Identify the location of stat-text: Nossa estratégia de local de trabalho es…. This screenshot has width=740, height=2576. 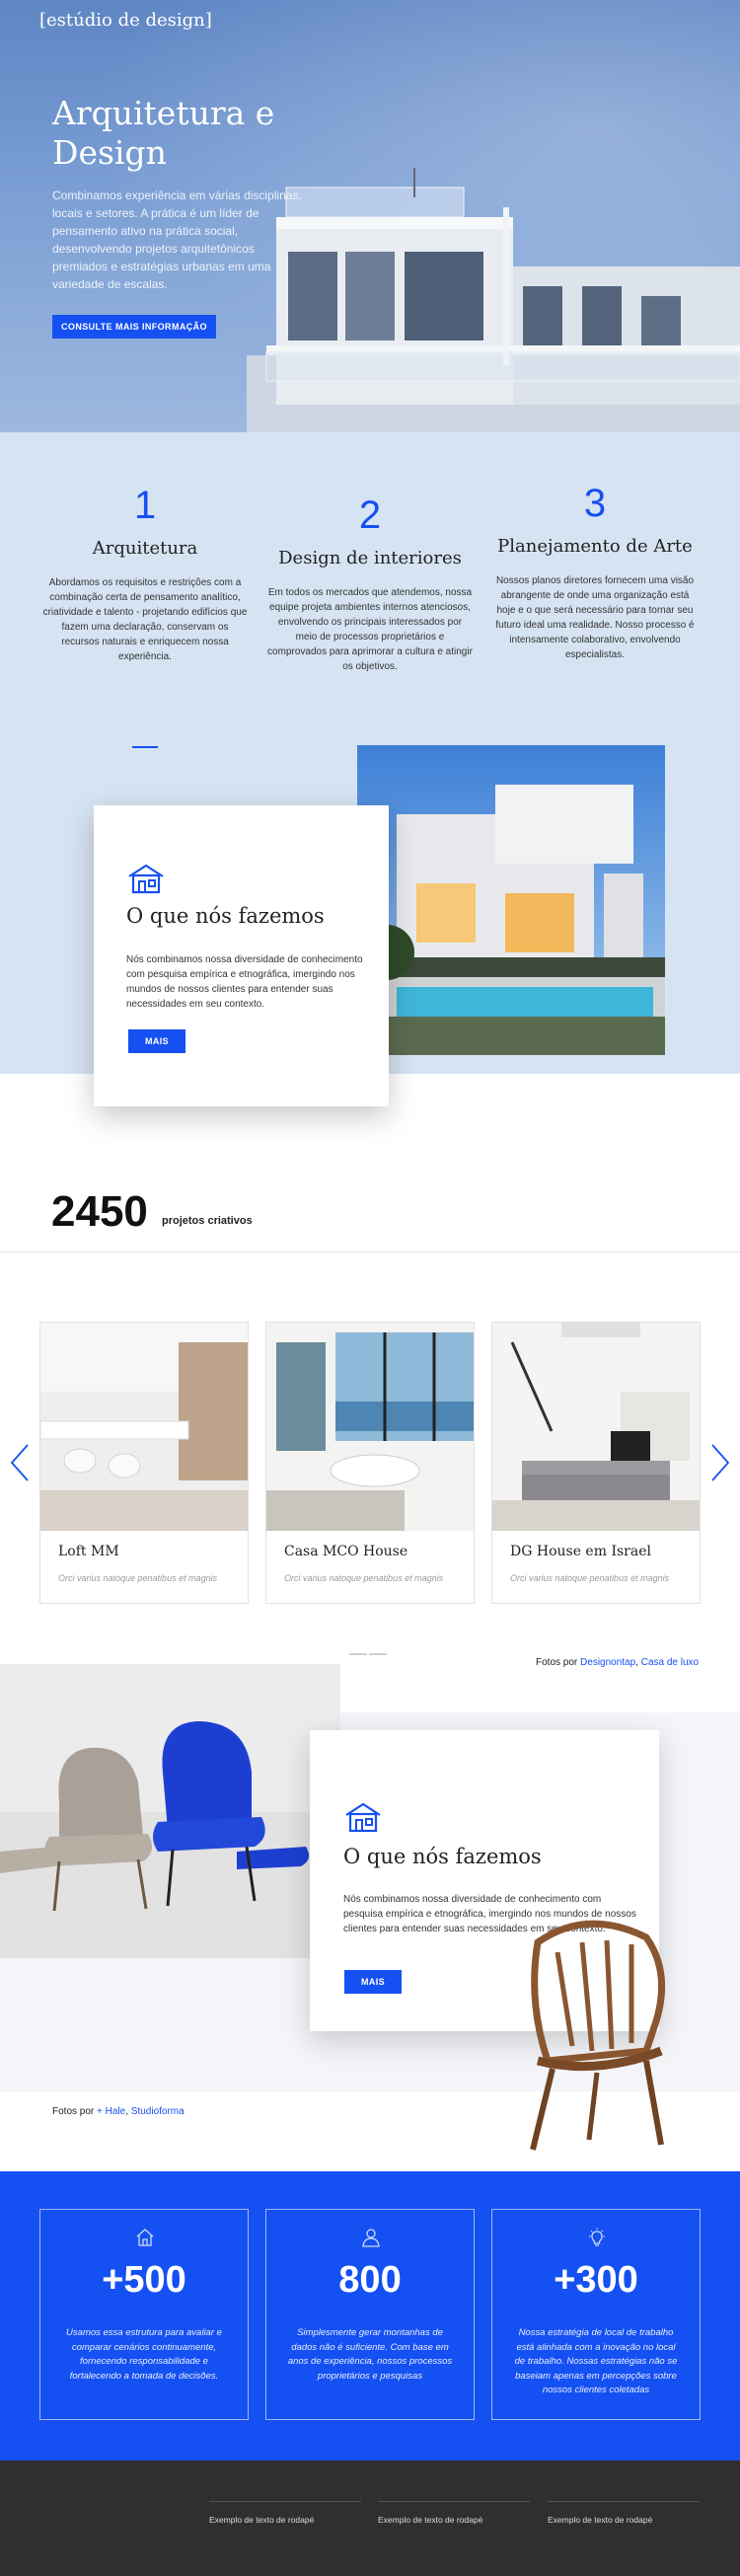
(596, 2361).